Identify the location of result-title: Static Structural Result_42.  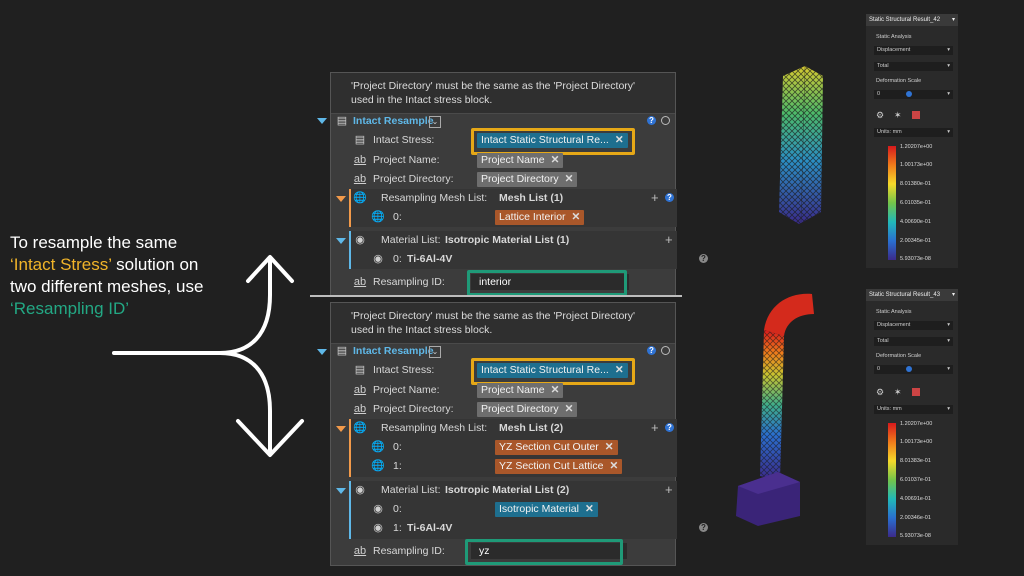
(905, 20).